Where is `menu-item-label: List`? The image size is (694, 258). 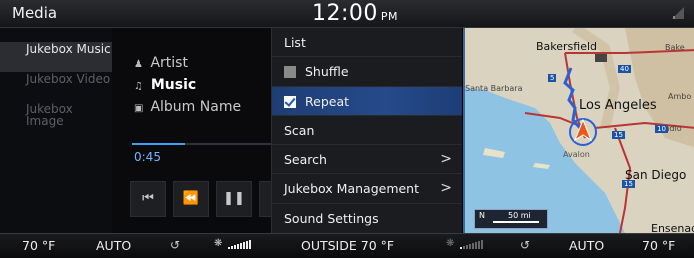 menu-item-label: List is located at coordinates (295, 42).